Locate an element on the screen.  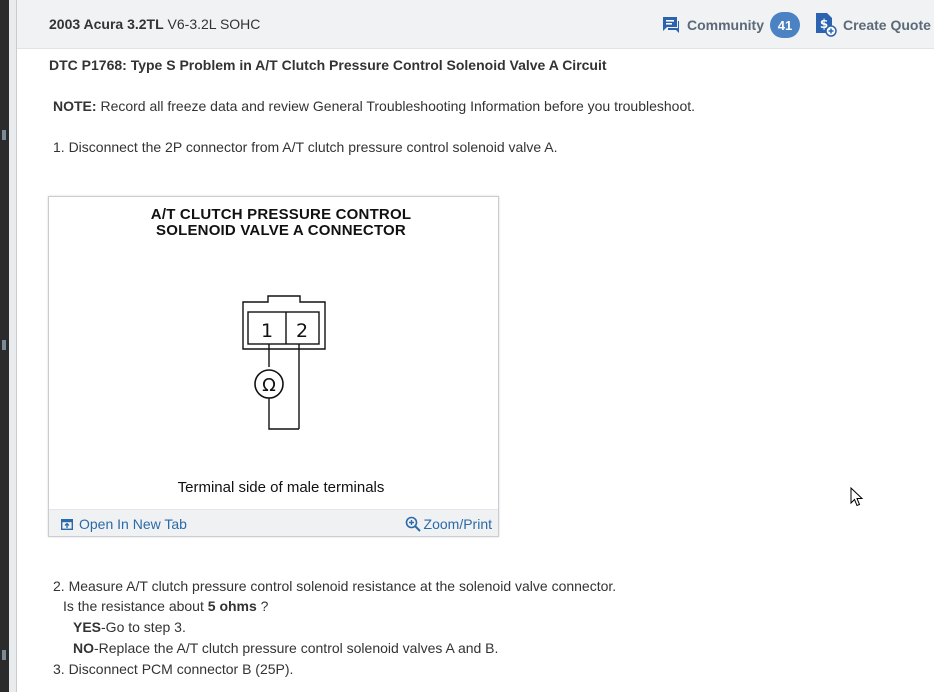
probe-wire-bottom is located at coordinates (283, 414).